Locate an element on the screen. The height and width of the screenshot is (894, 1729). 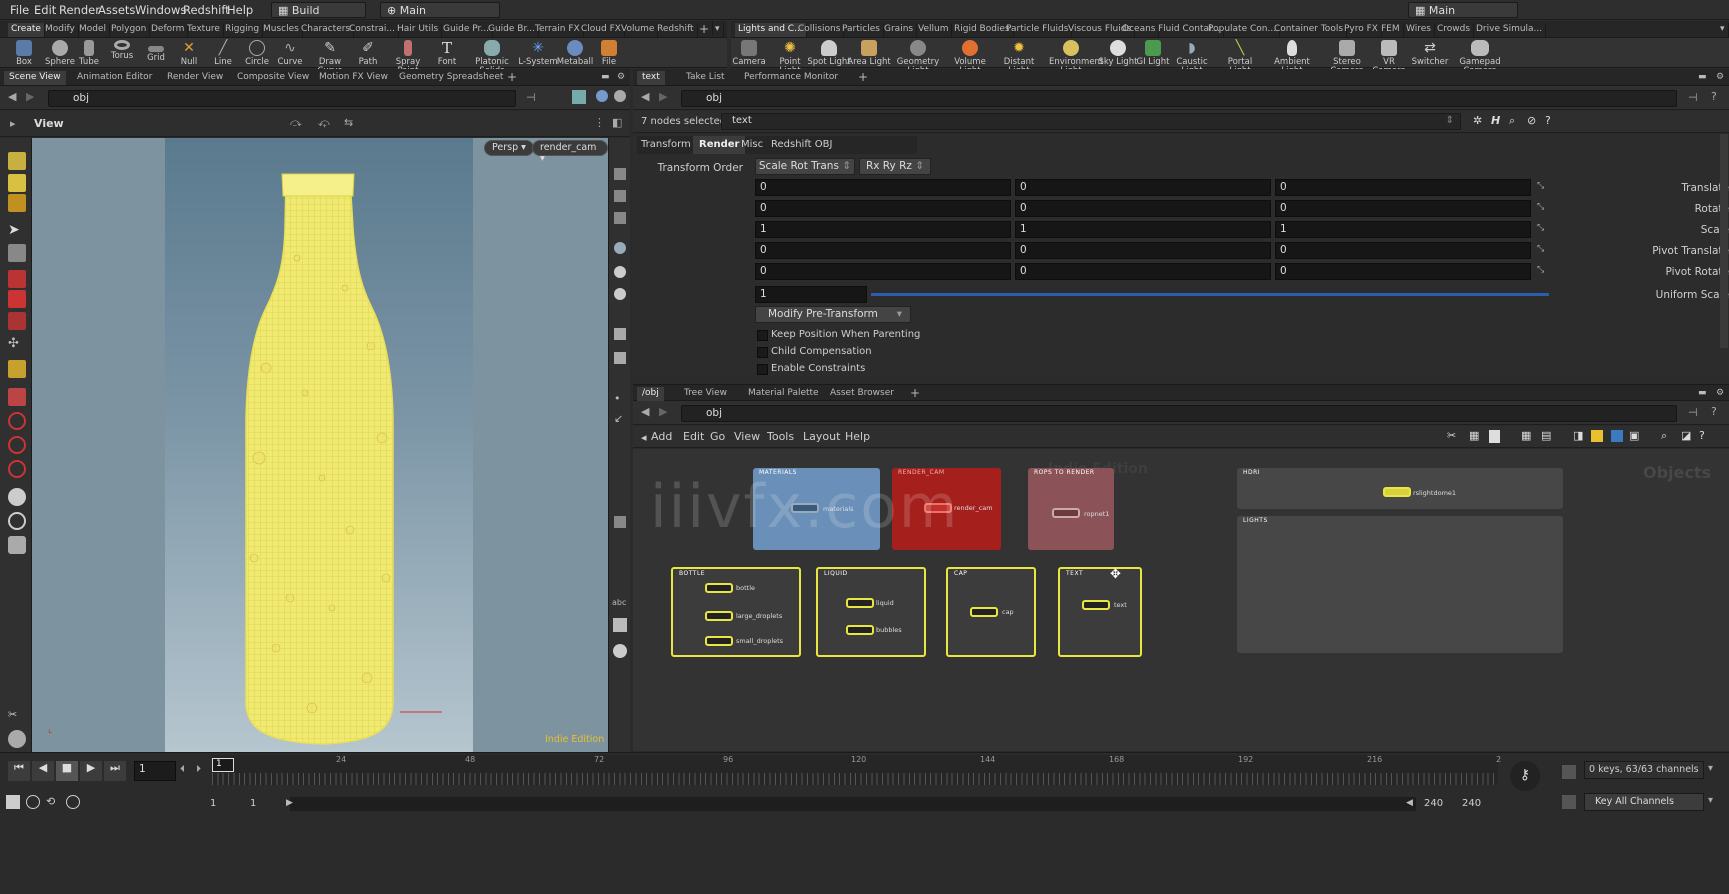
shelf-tab-grains: Grains is located at coordinates (899, 30).